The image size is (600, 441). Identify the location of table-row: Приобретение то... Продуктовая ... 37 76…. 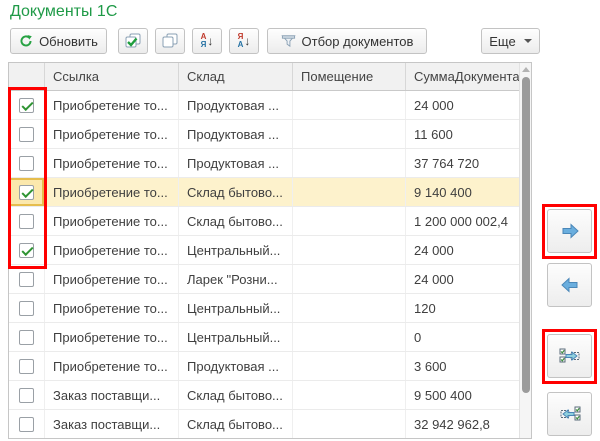
(270, 163).